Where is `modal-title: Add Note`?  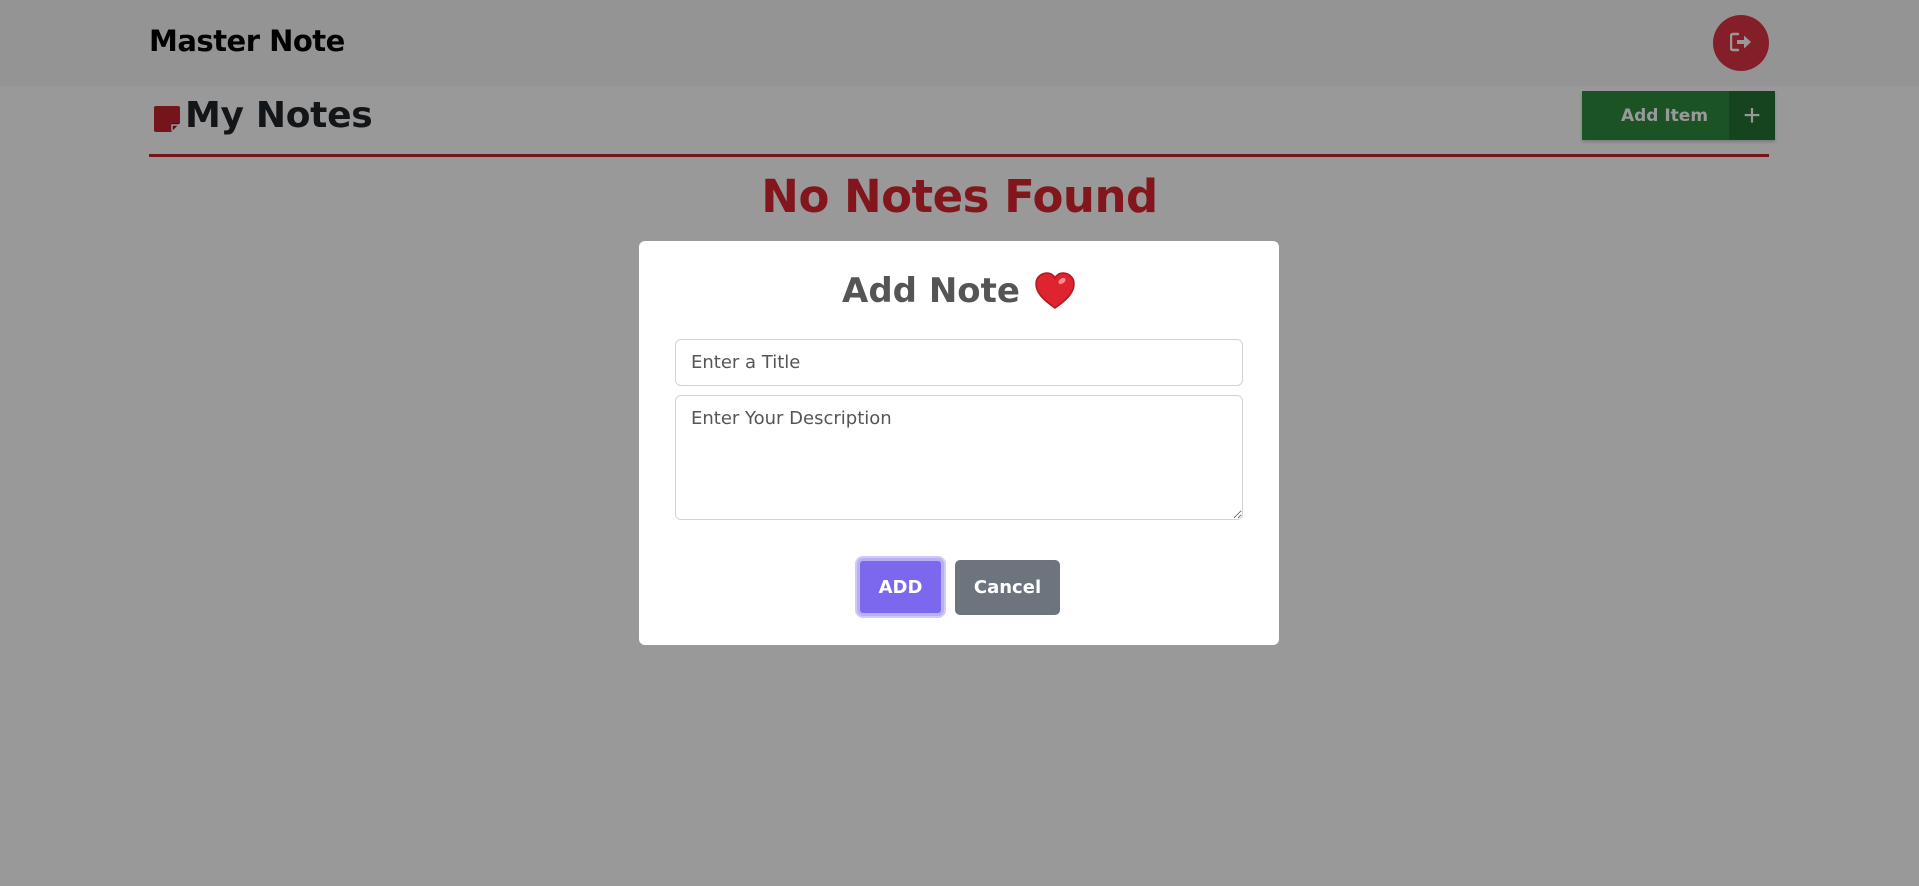 modal-title: Add Note is located at coordinates (959, 291).